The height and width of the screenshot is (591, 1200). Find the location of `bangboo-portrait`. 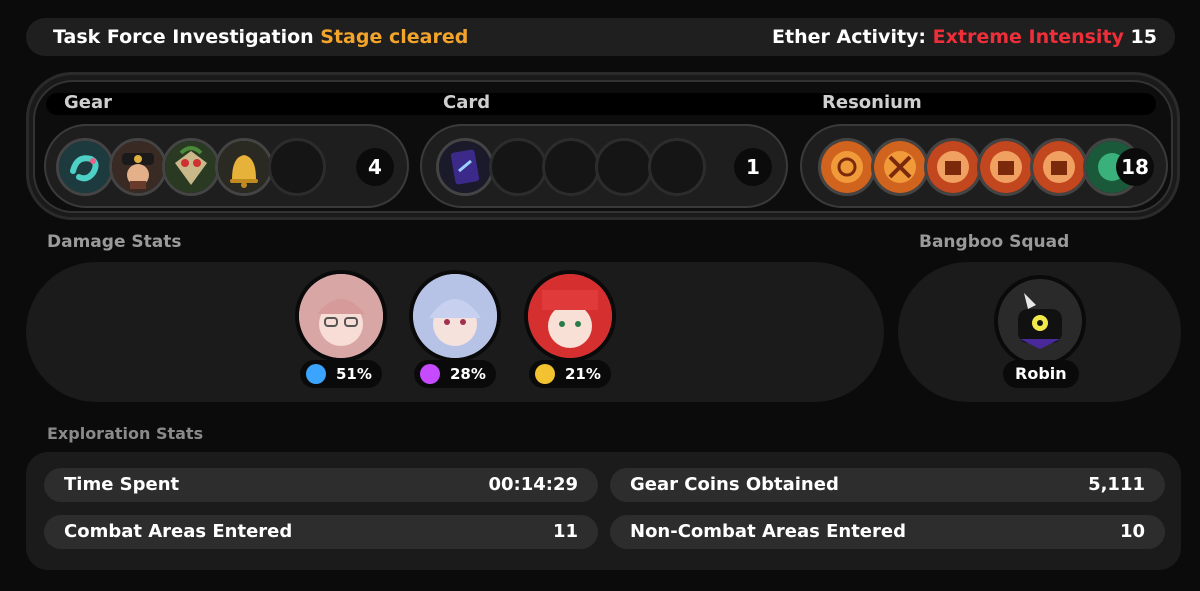

bangboo-portrait is located at coordinates (1040, 321).